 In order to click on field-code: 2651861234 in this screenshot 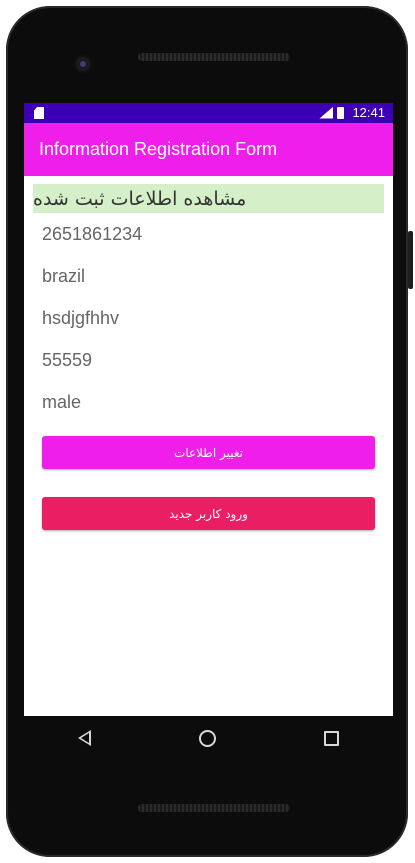, I will do `click(92, 234)`.